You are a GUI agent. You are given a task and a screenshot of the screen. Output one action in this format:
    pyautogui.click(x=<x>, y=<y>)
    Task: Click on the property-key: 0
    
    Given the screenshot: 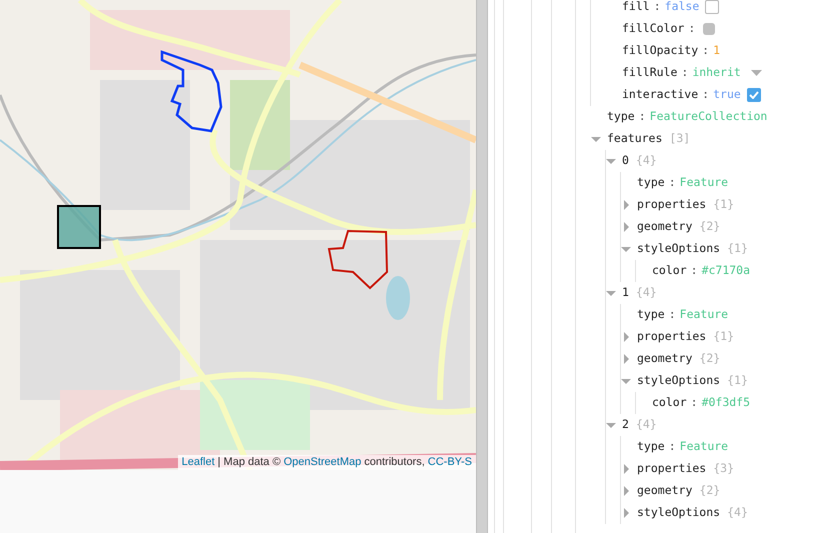 What is the action you would take?
    pyautogui.click(x=625, y=161)
    